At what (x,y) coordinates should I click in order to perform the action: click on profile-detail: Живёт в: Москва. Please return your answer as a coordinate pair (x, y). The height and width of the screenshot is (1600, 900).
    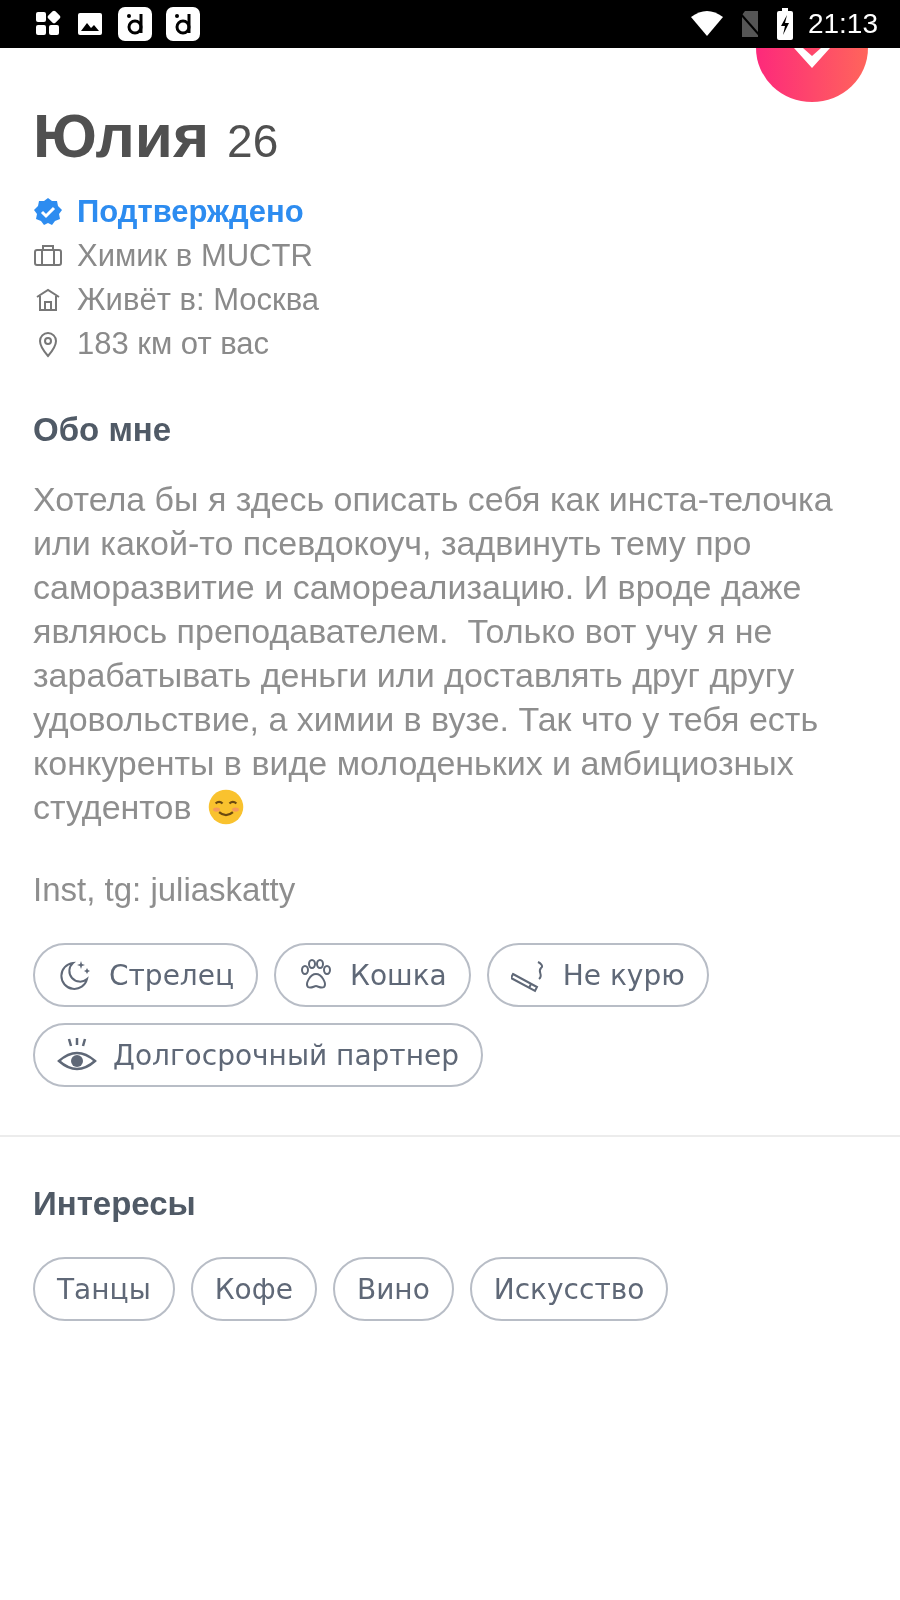
    Looking at the image, I should click on (198, 300).